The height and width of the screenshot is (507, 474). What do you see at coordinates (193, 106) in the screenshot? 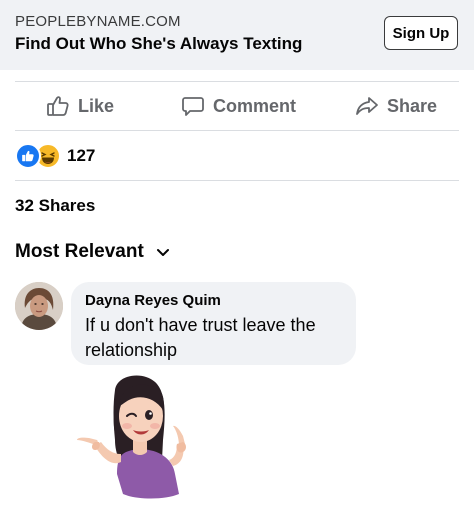
I see `comment-icon` at bounding box center [193, 106].